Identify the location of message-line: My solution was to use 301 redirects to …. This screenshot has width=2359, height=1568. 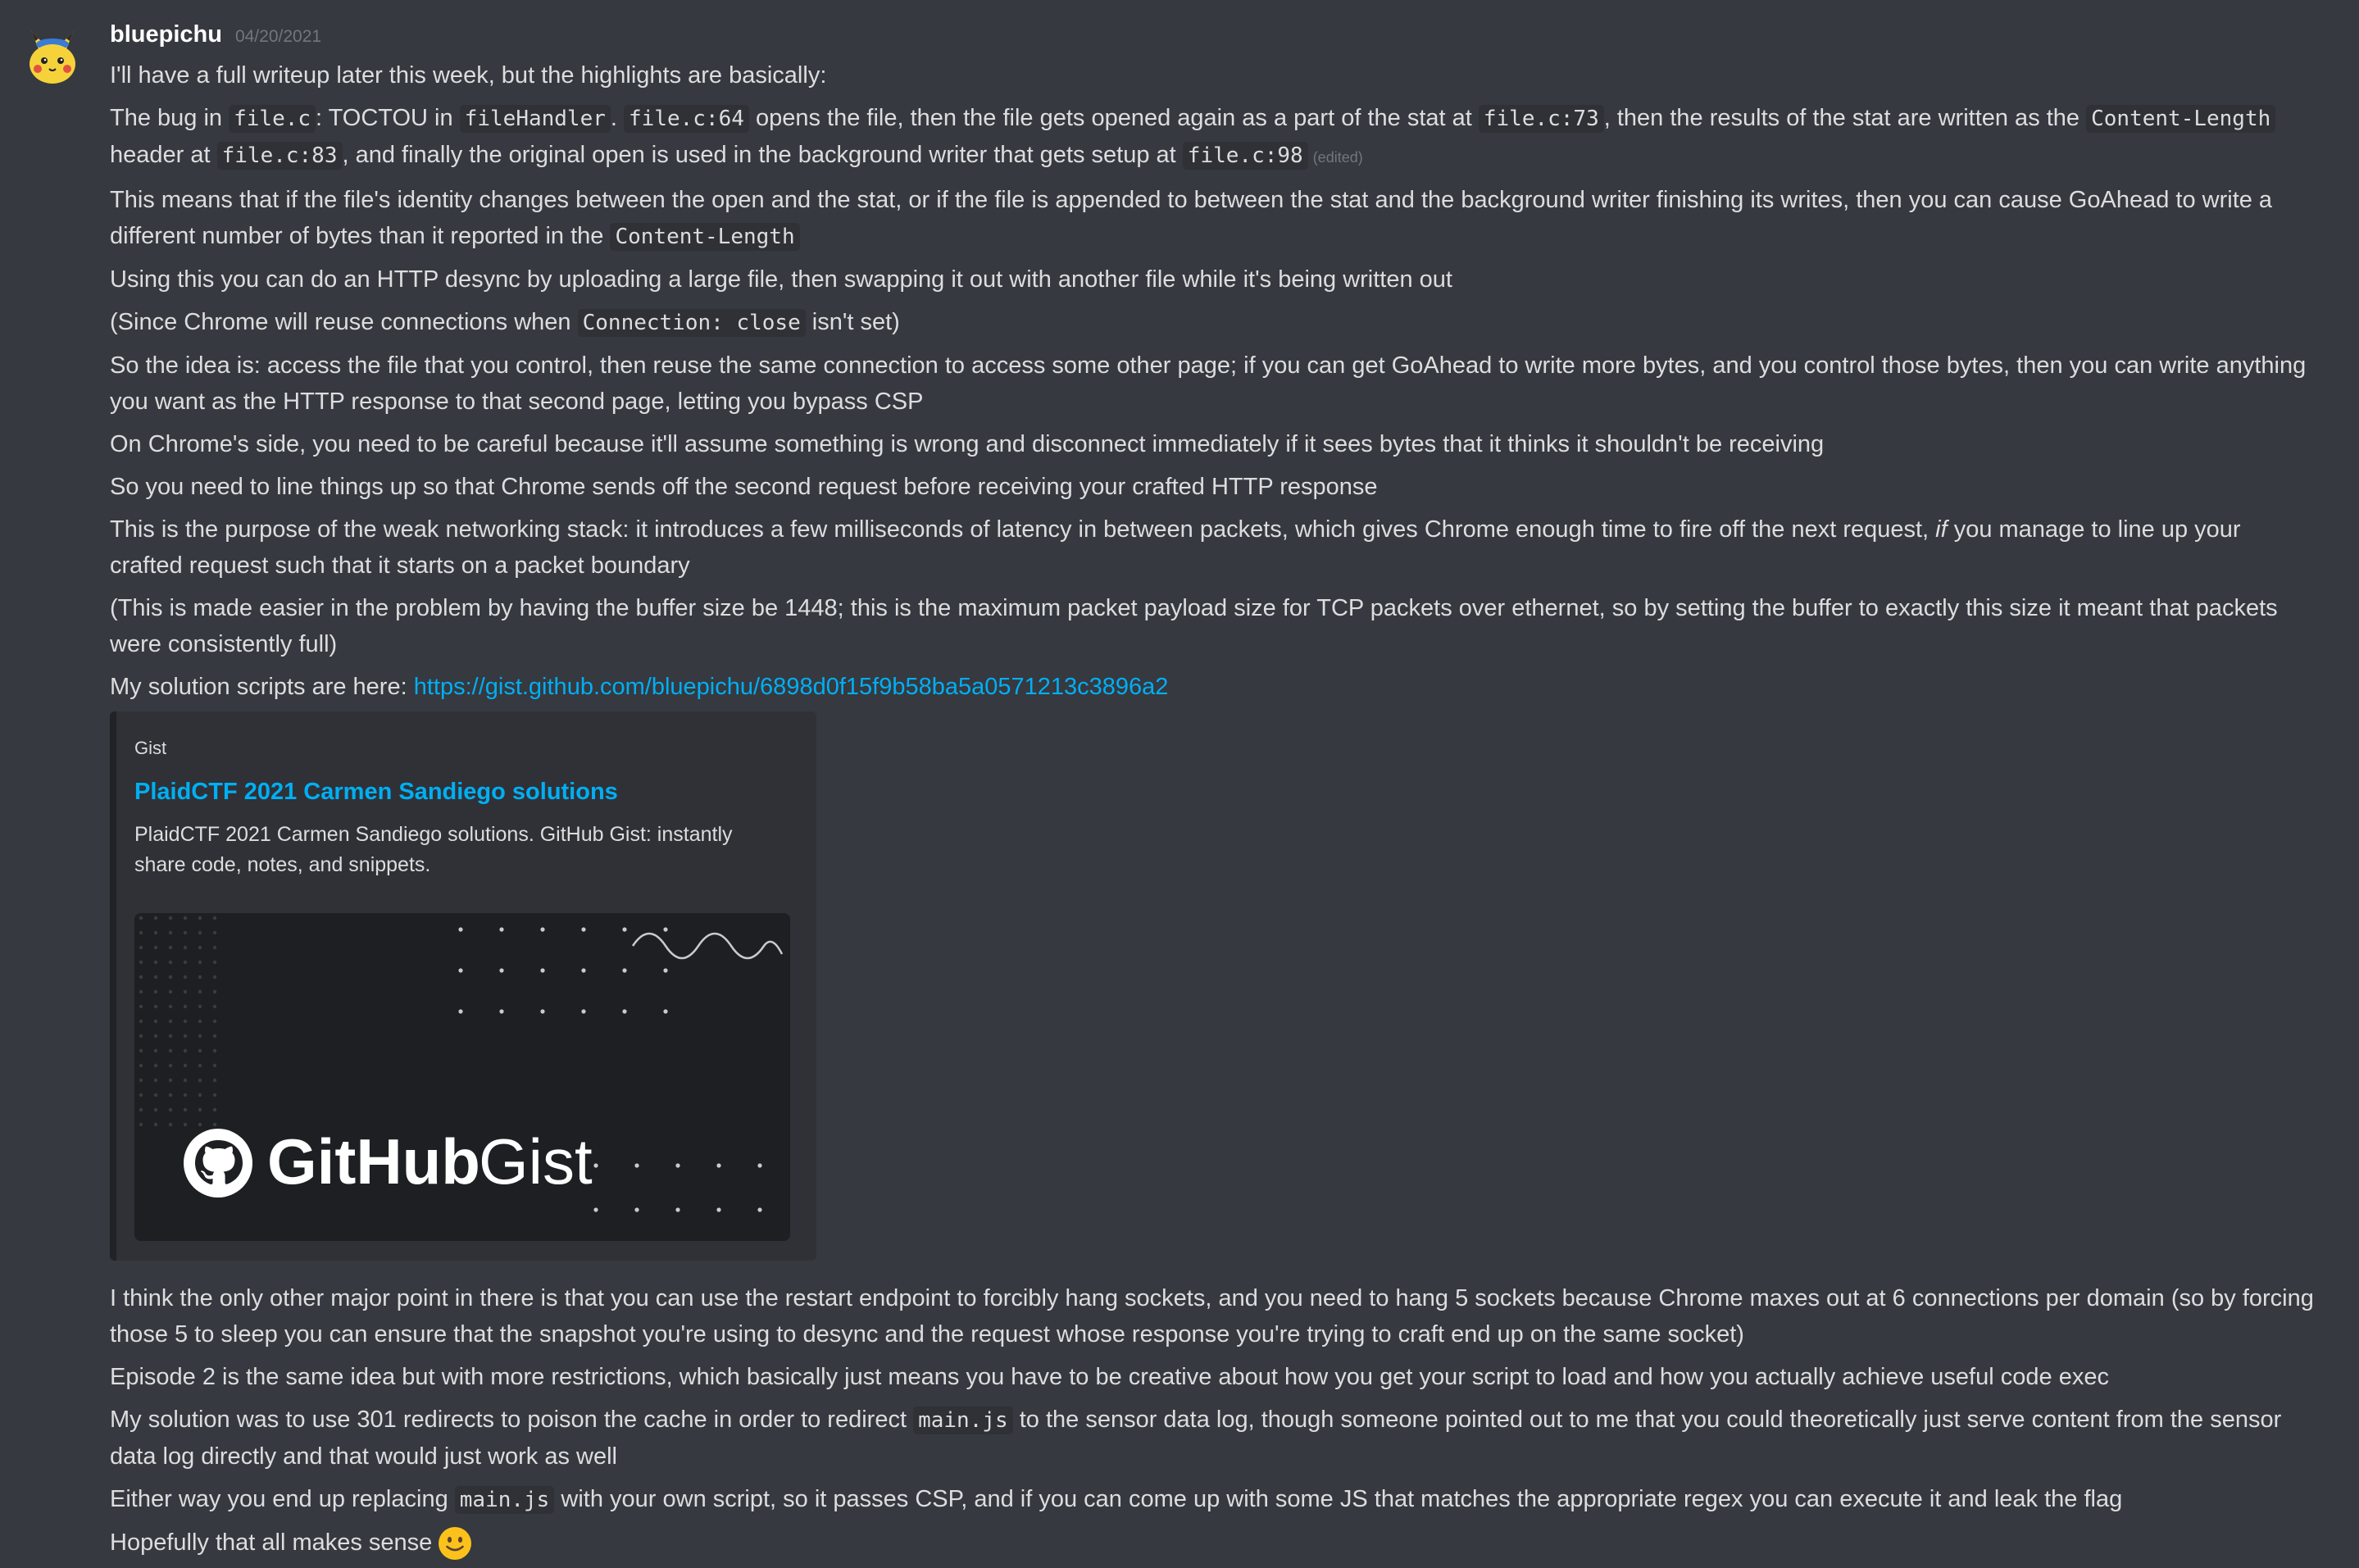
(1212, 1438).